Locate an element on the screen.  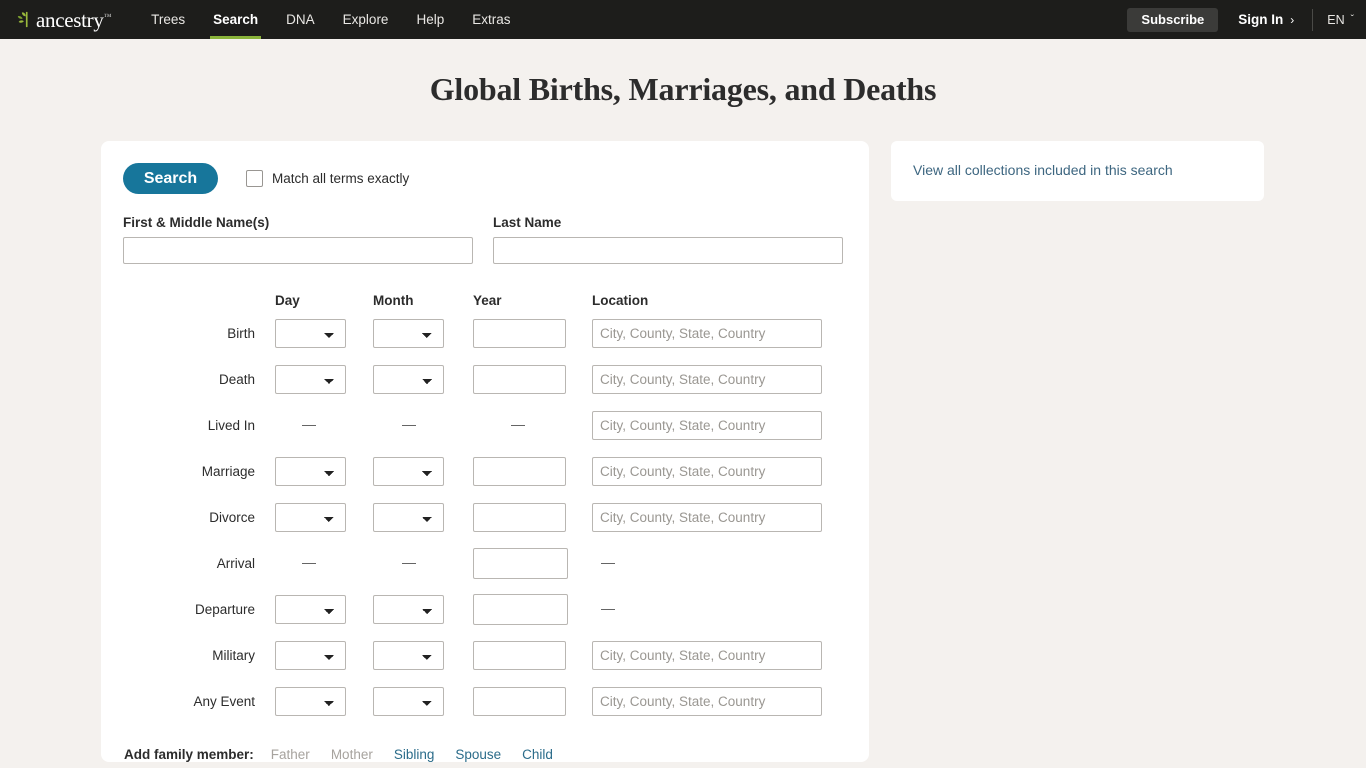
event-row-death: Death is located at coordinates (483, 379).